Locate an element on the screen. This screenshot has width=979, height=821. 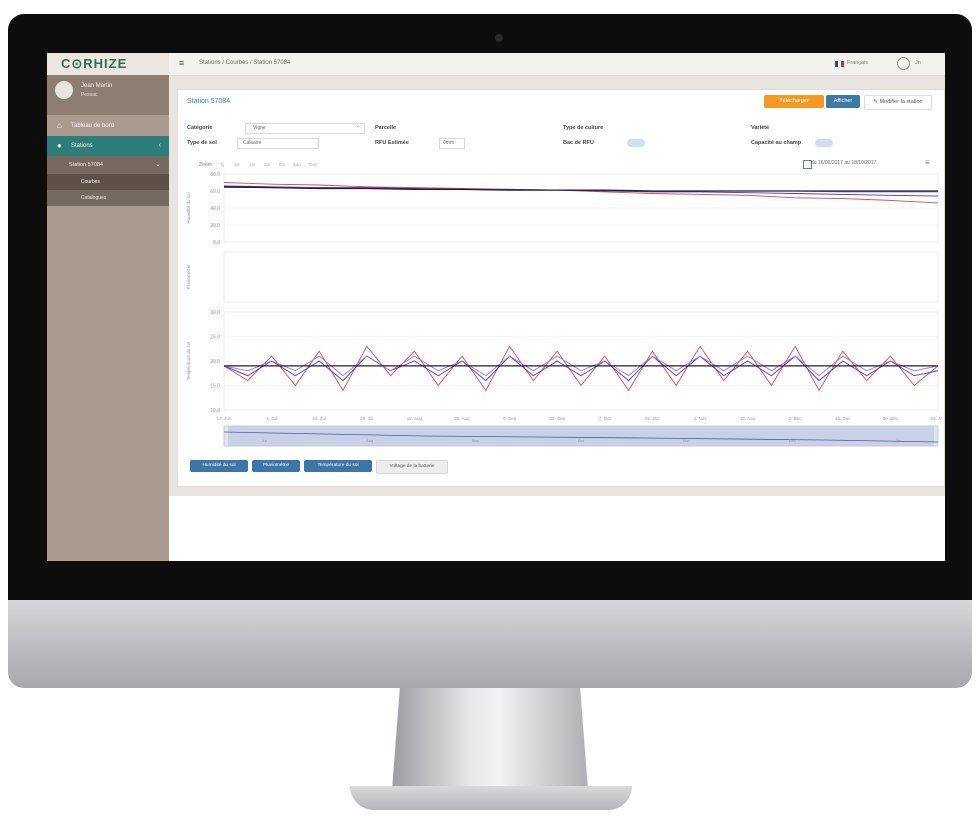
zoom-1s: 1s is located at coordinates (237, 165).